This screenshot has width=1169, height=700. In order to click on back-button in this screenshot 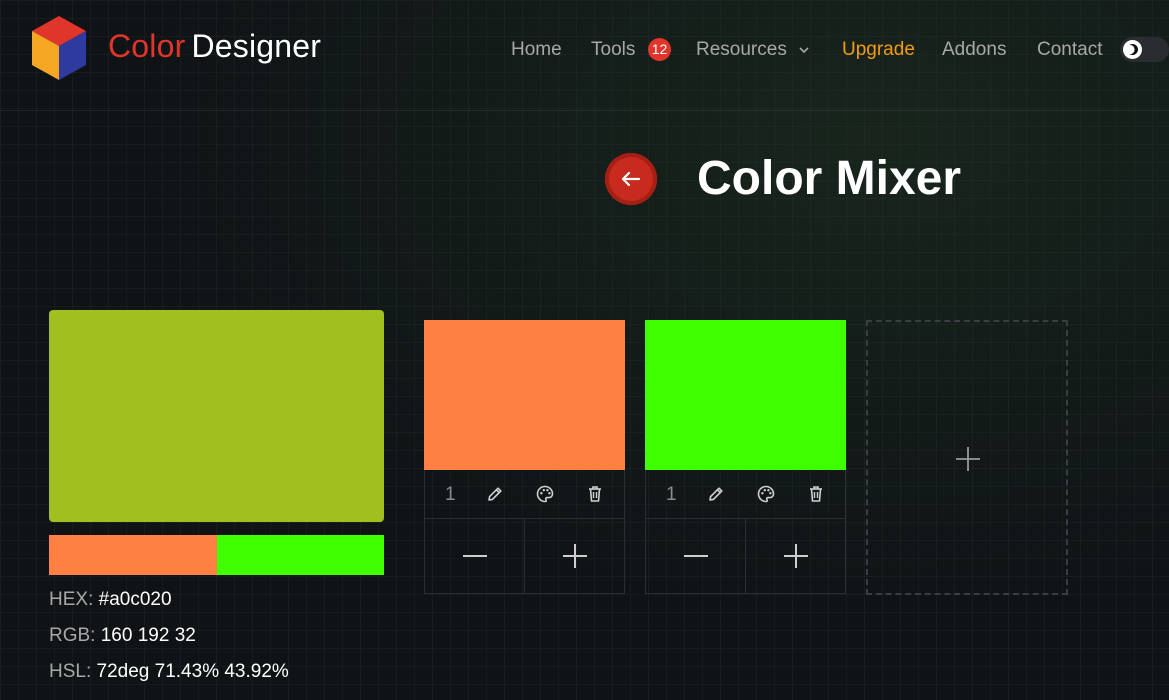, I will do `click(631, 179)`.